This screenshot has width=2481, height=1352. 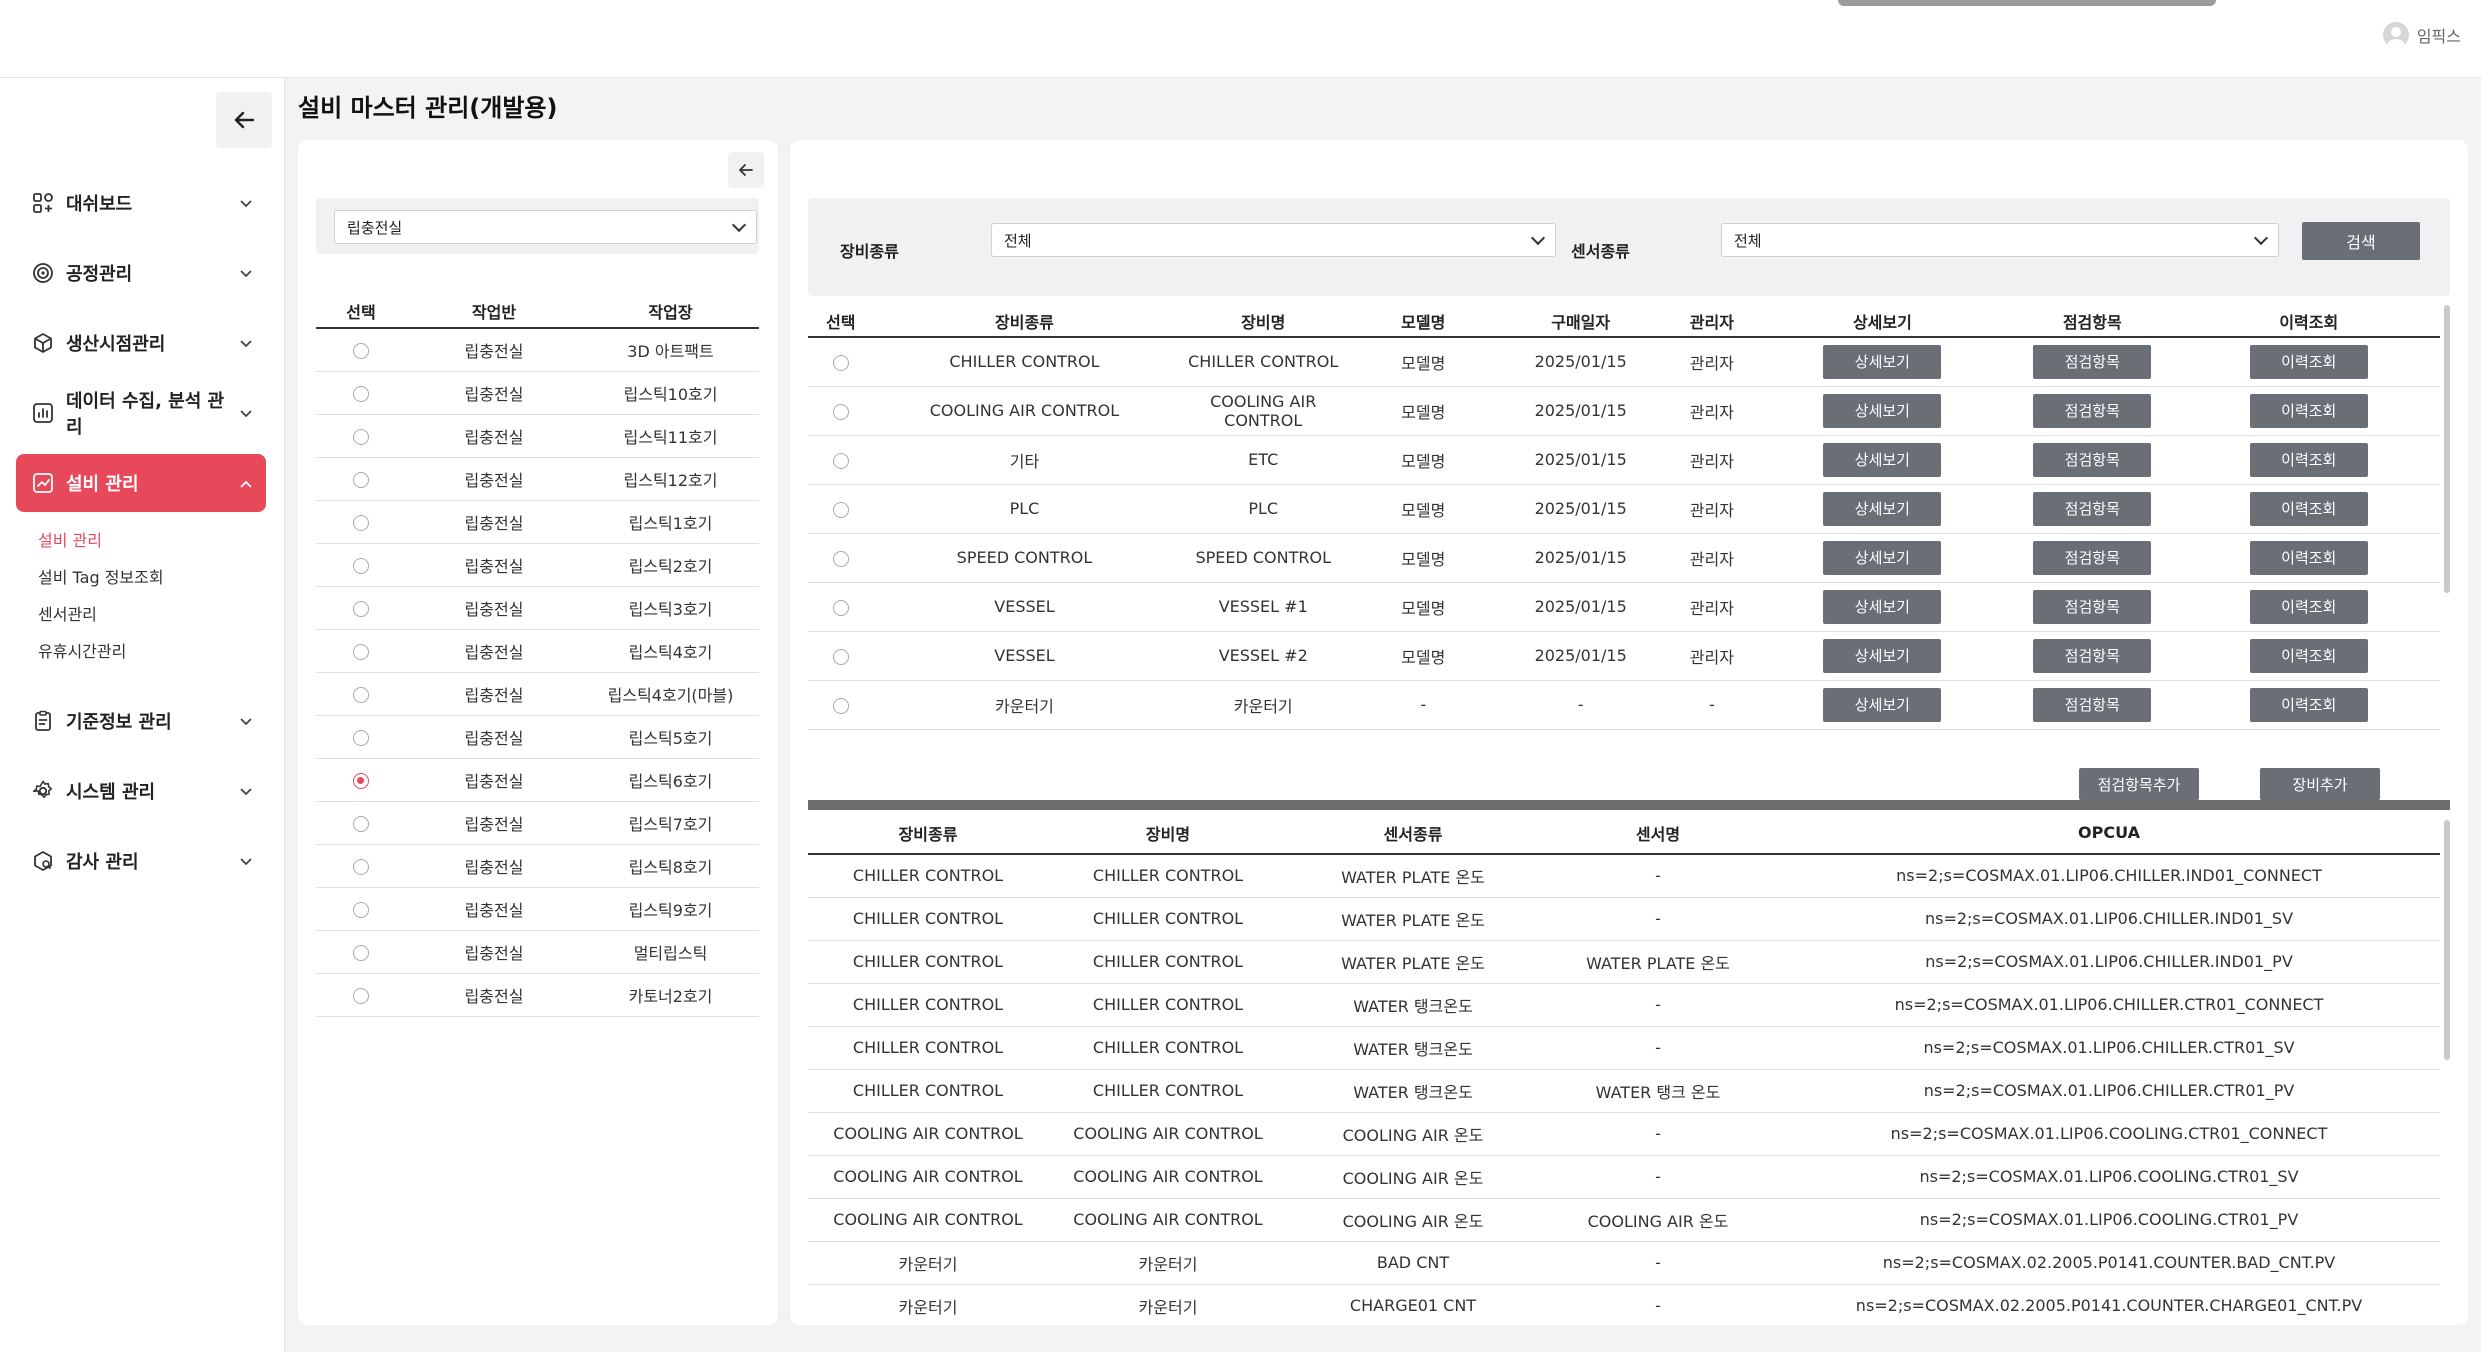 I want to click on submenu-item: 설비 Tag 정보조회, so click(x=152, y=577).